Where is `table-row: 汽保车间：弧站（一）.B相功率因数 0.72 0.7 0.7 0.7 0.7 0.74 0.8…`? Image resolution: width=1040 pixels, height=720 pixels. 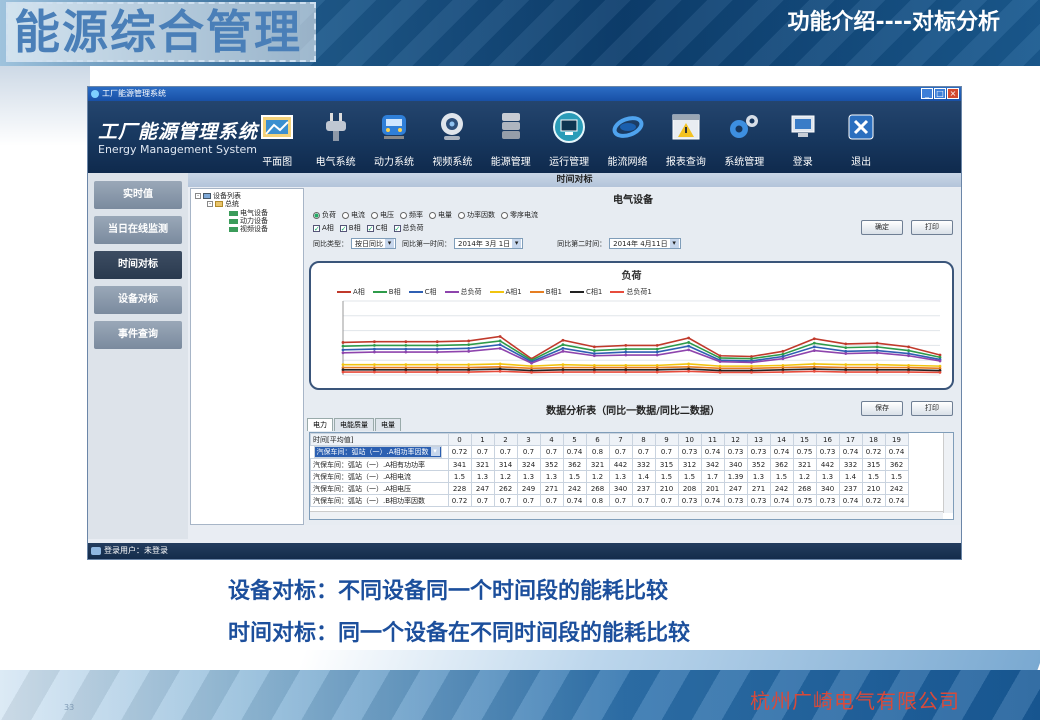
table-row: 汽保车间：弧站（一）.B相功率因数 0.72 0.7 0.7 0.7 0.7 0.74 0.8… is located at coordinates (609, 500).